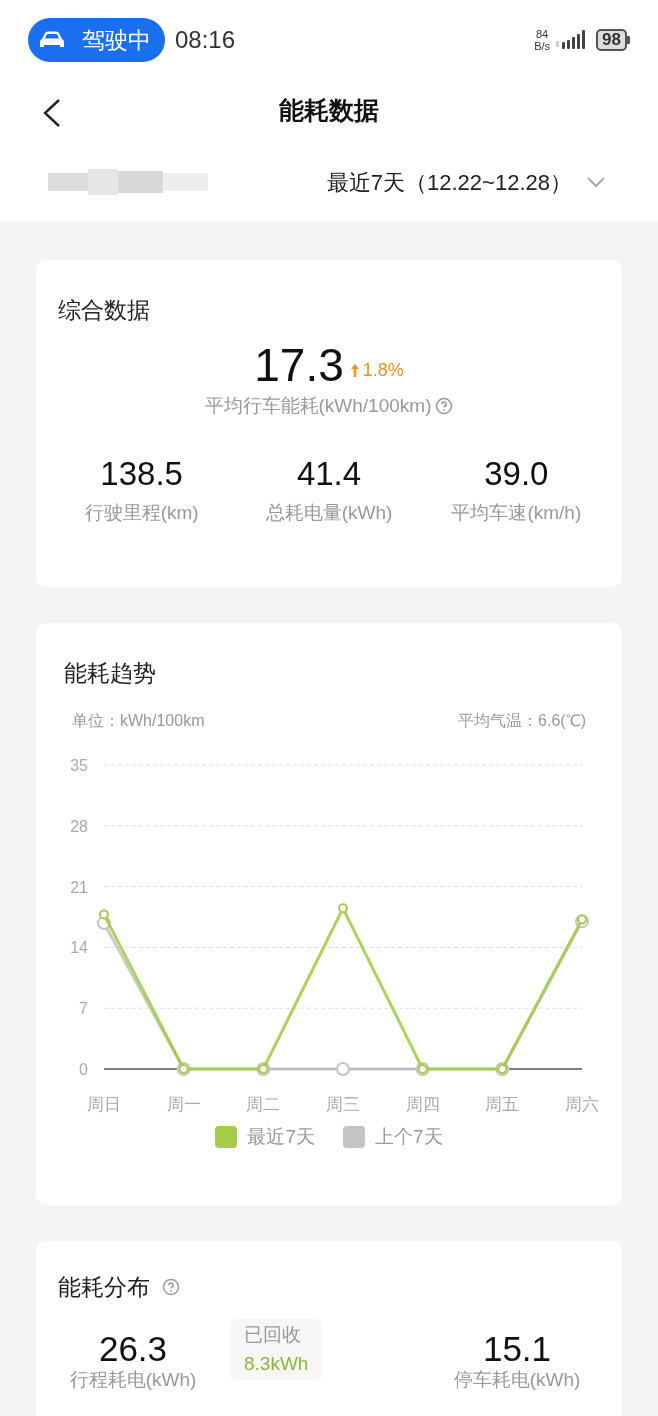 This screenshot has height=1416, width=658. Describe the element at coordinates (517, 1380) in the screenshot. I see `parked-consumption-label: 停车耗电(kWh)` at that location.